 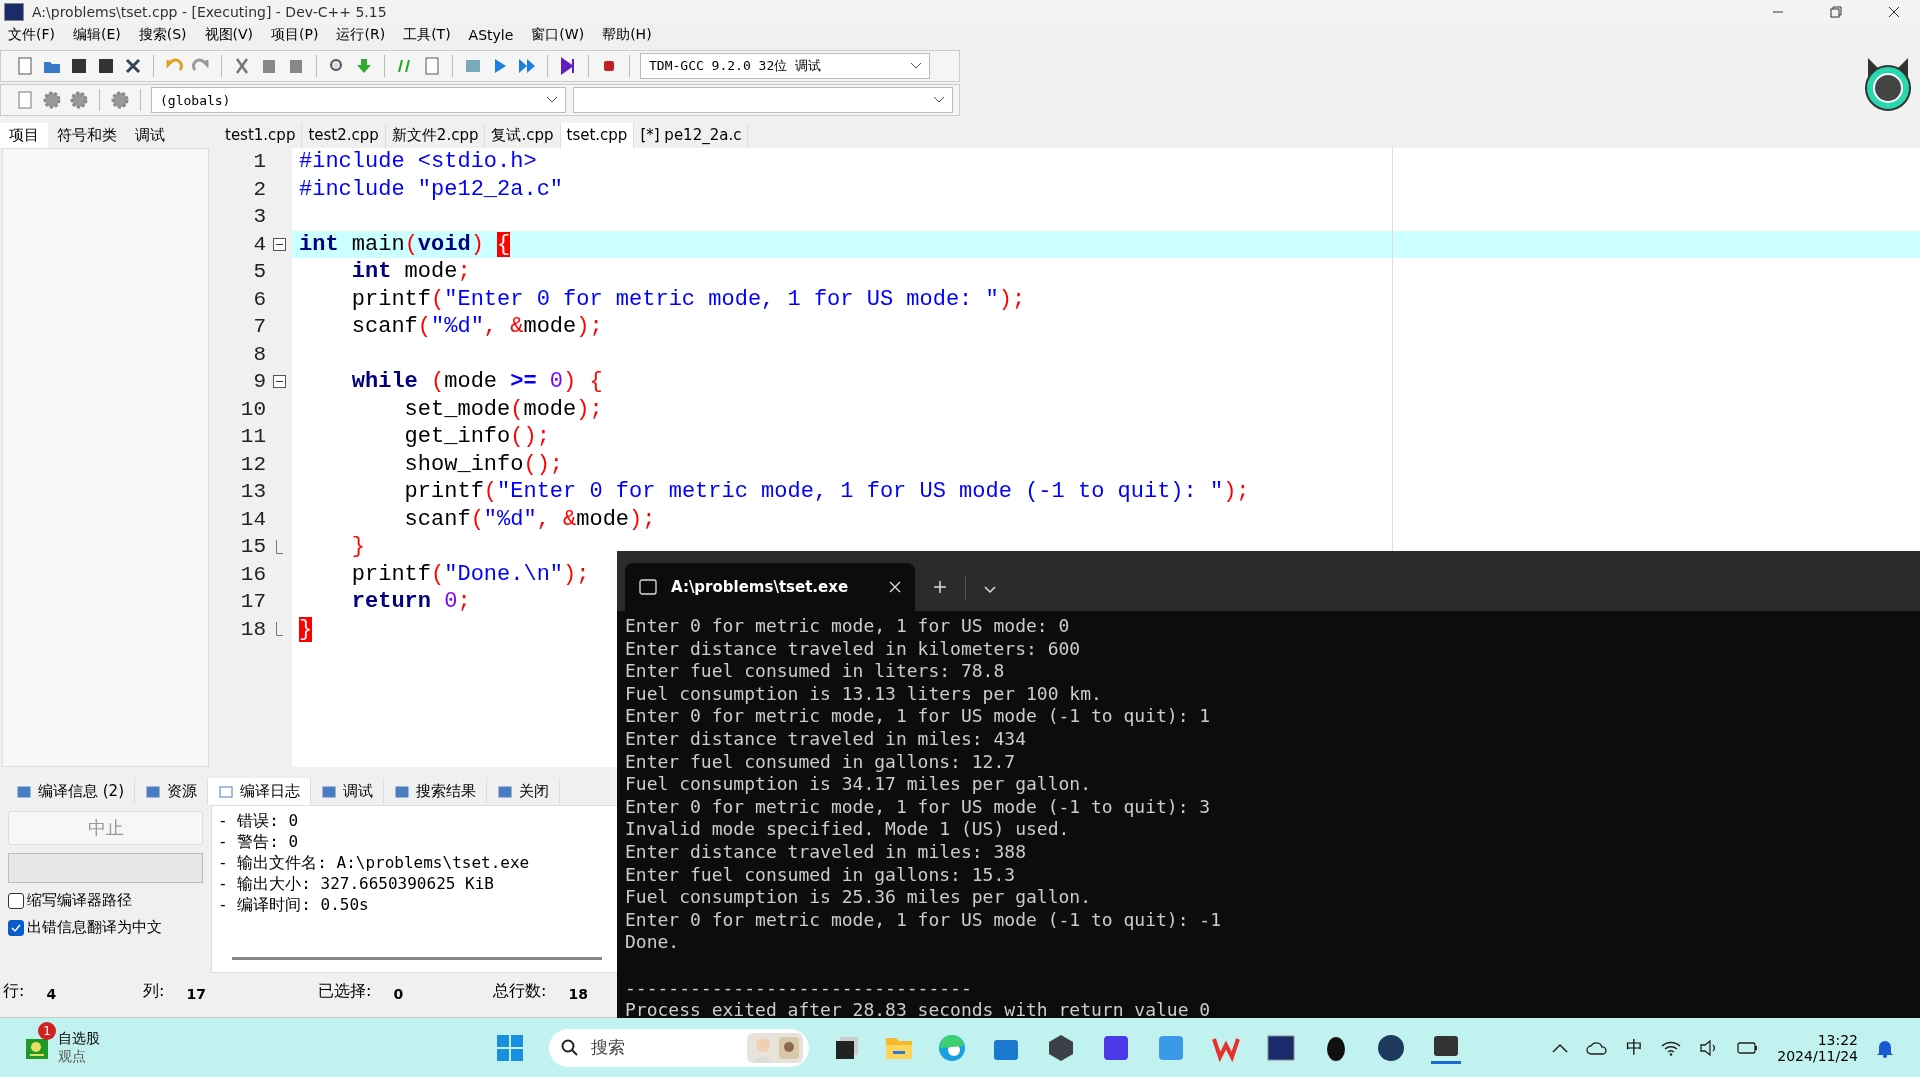 What do you see at coordinates (1836, 12) in the screenshot?
I see `restore-icon` at bounding box center [1836, 12].